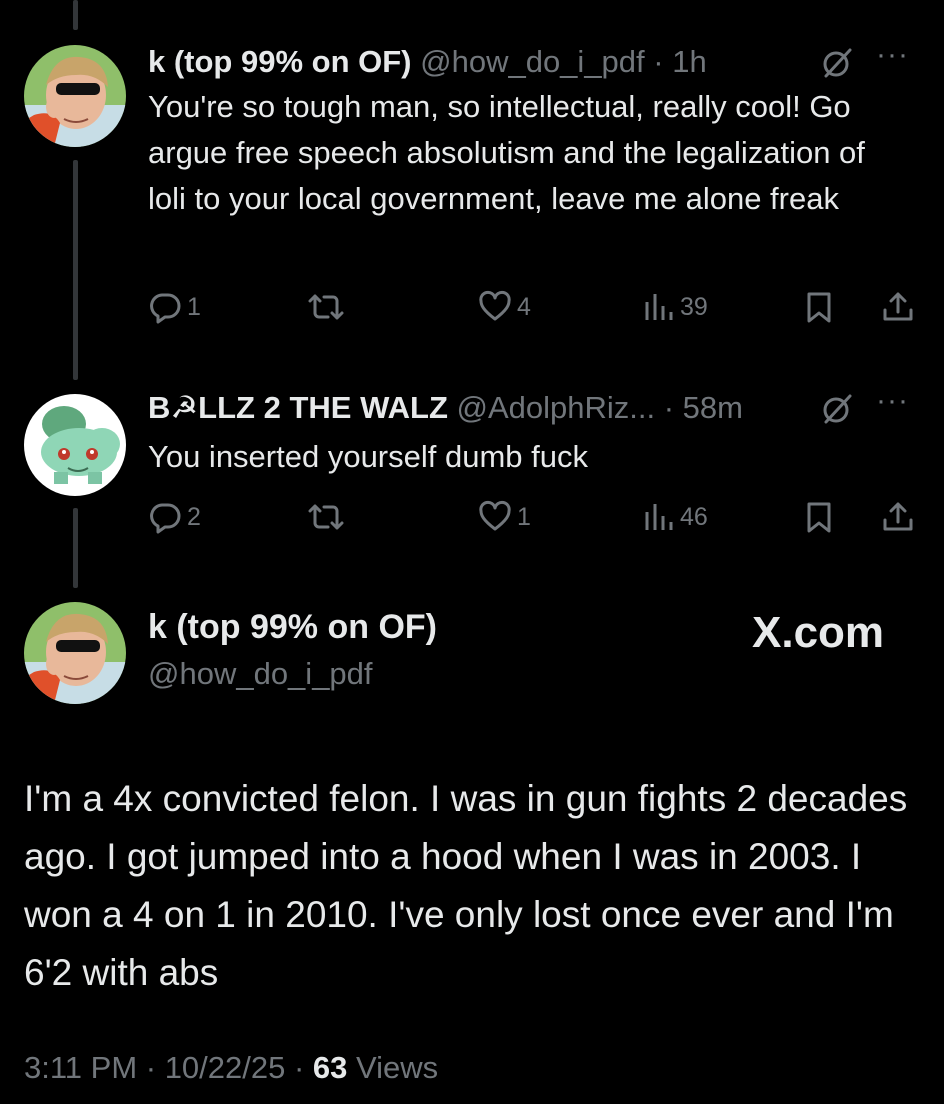 This screenshot has height=1104, width=944. Describe the element at coordinates (675, 517) in the screenshot. I see `views-button: 46` at that location.